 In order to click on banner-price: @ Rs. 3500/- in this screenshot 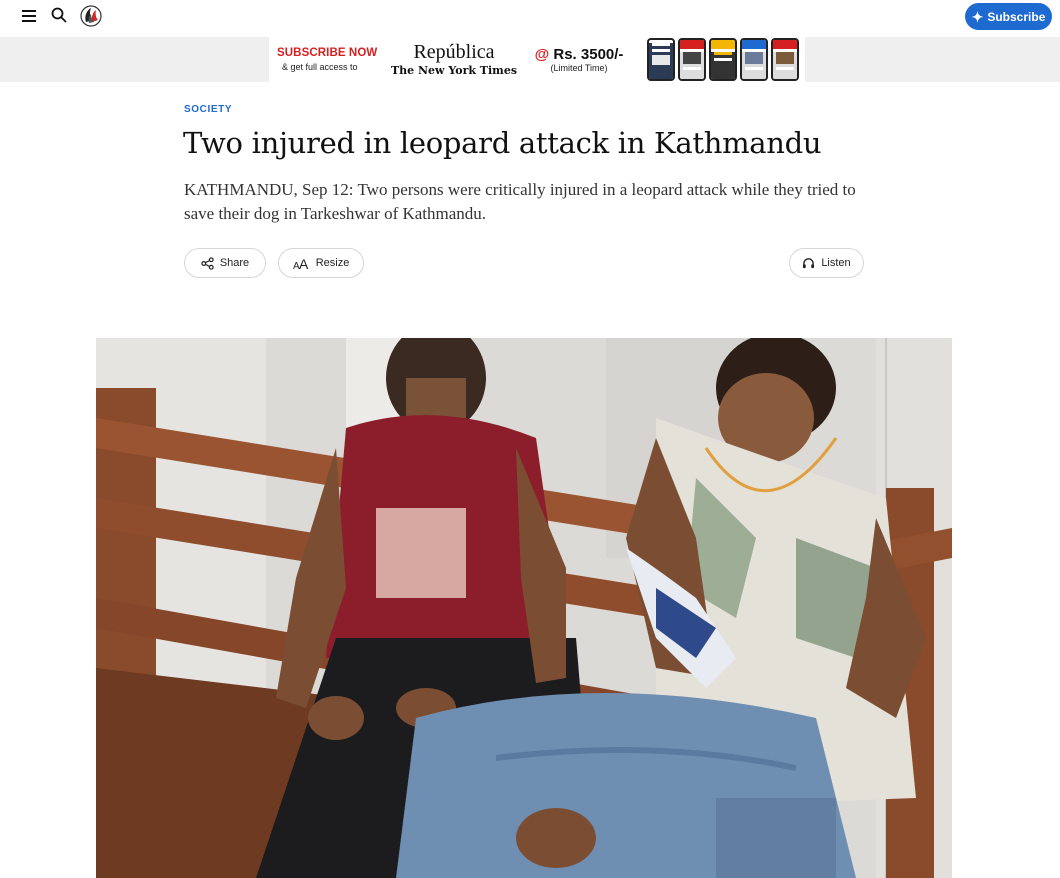, I will do `click(579, 54)`.